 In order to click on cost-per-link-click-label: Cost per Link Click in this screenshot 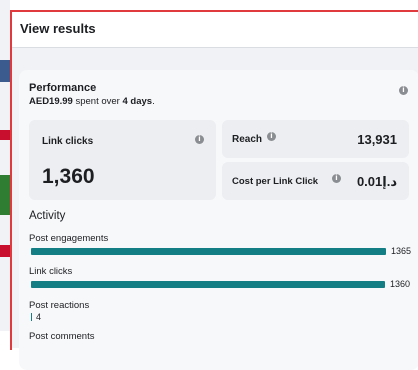, I will do `click(275, 181)`.